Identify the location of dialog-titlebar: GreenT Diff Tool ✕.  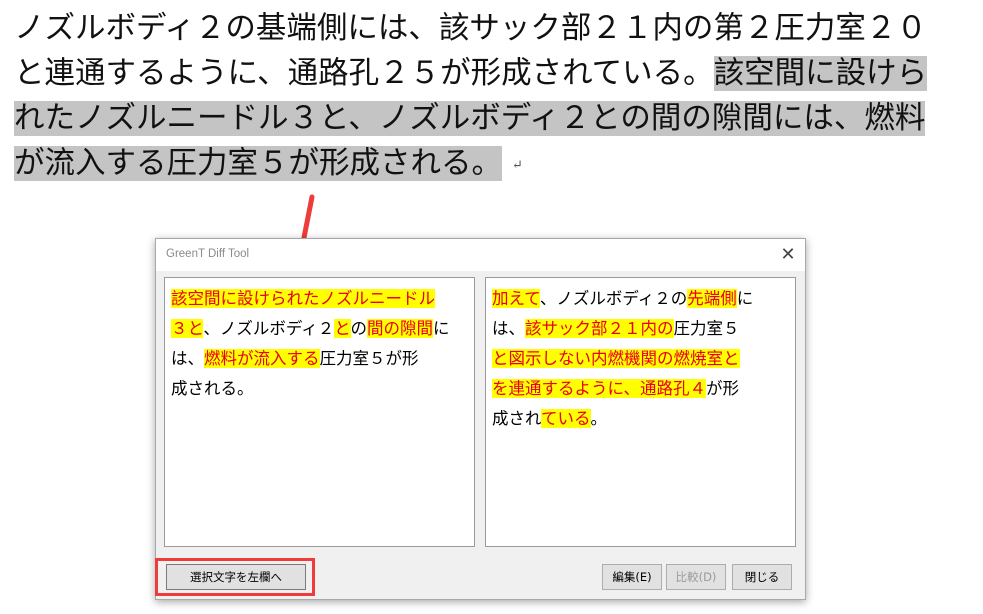
(480, 255).